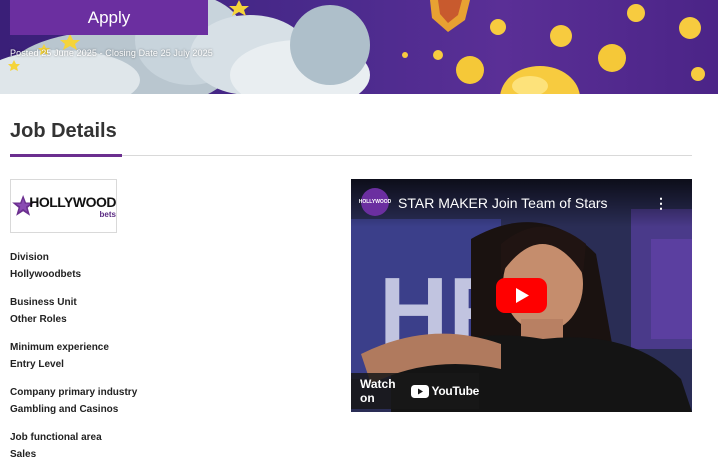 This screenshot has width=718, height=470. I want to click on company-logo: HOLLYWOOD bets, so click(63, 206).